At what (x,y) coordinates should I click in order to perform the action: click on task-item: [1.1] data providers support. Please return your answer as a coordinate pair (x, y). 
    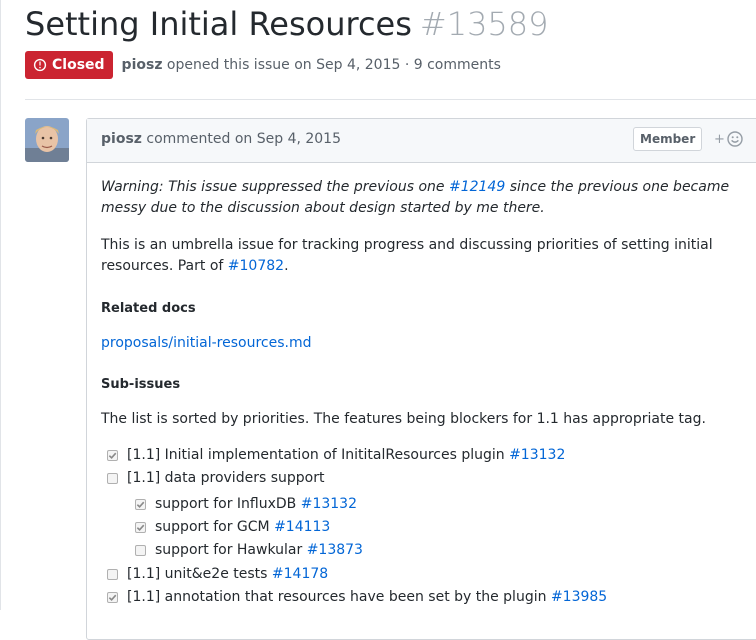
    Looking at the image, I should click on (215, 478).